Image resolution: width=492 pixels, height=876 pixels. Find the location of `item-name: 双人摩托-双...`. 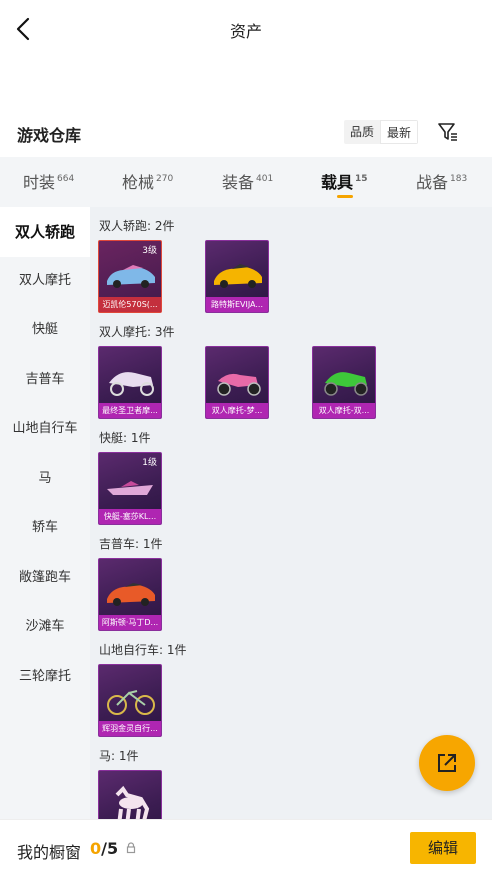

item-name: 双人摩托-双... is located at coordinates (344, 410).